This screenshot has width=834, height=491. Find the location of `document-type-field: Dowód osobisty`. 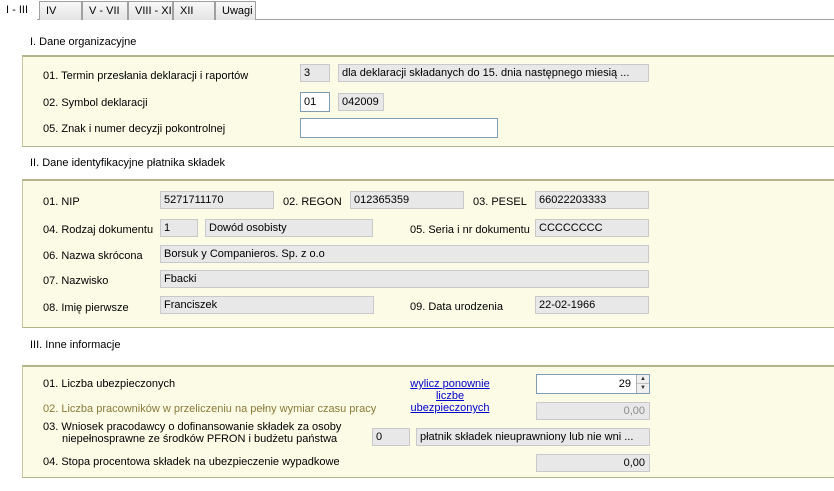

document-type-field: Dowód osobisty is located at coordinates (289, 228).